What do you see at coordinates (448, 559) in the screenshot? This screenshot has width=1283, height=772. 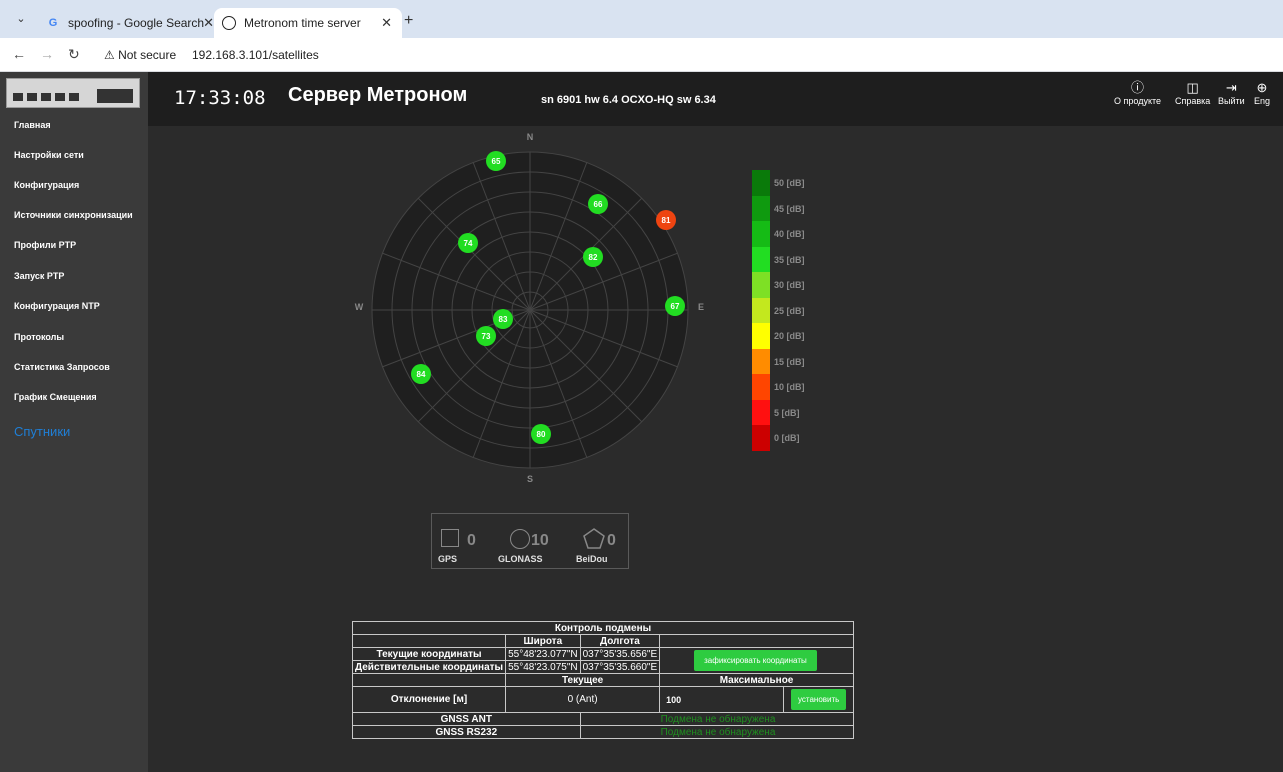 I see `gps-label: GPS` at bounding box center [448, 559].